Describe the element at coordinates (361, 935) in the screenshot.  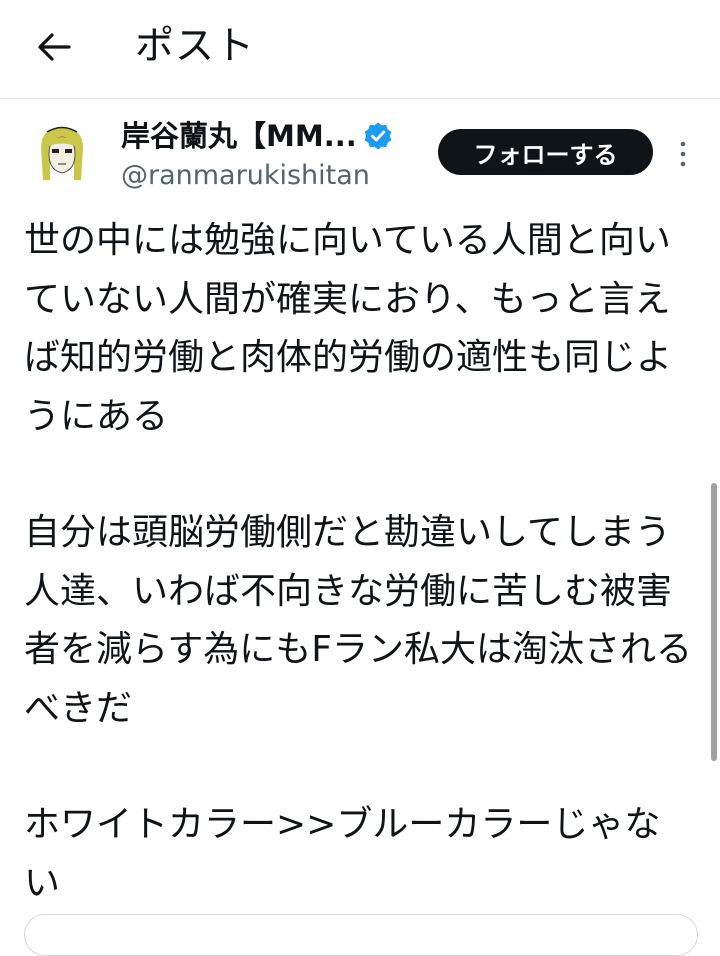
I see `quoted-card` at that location.